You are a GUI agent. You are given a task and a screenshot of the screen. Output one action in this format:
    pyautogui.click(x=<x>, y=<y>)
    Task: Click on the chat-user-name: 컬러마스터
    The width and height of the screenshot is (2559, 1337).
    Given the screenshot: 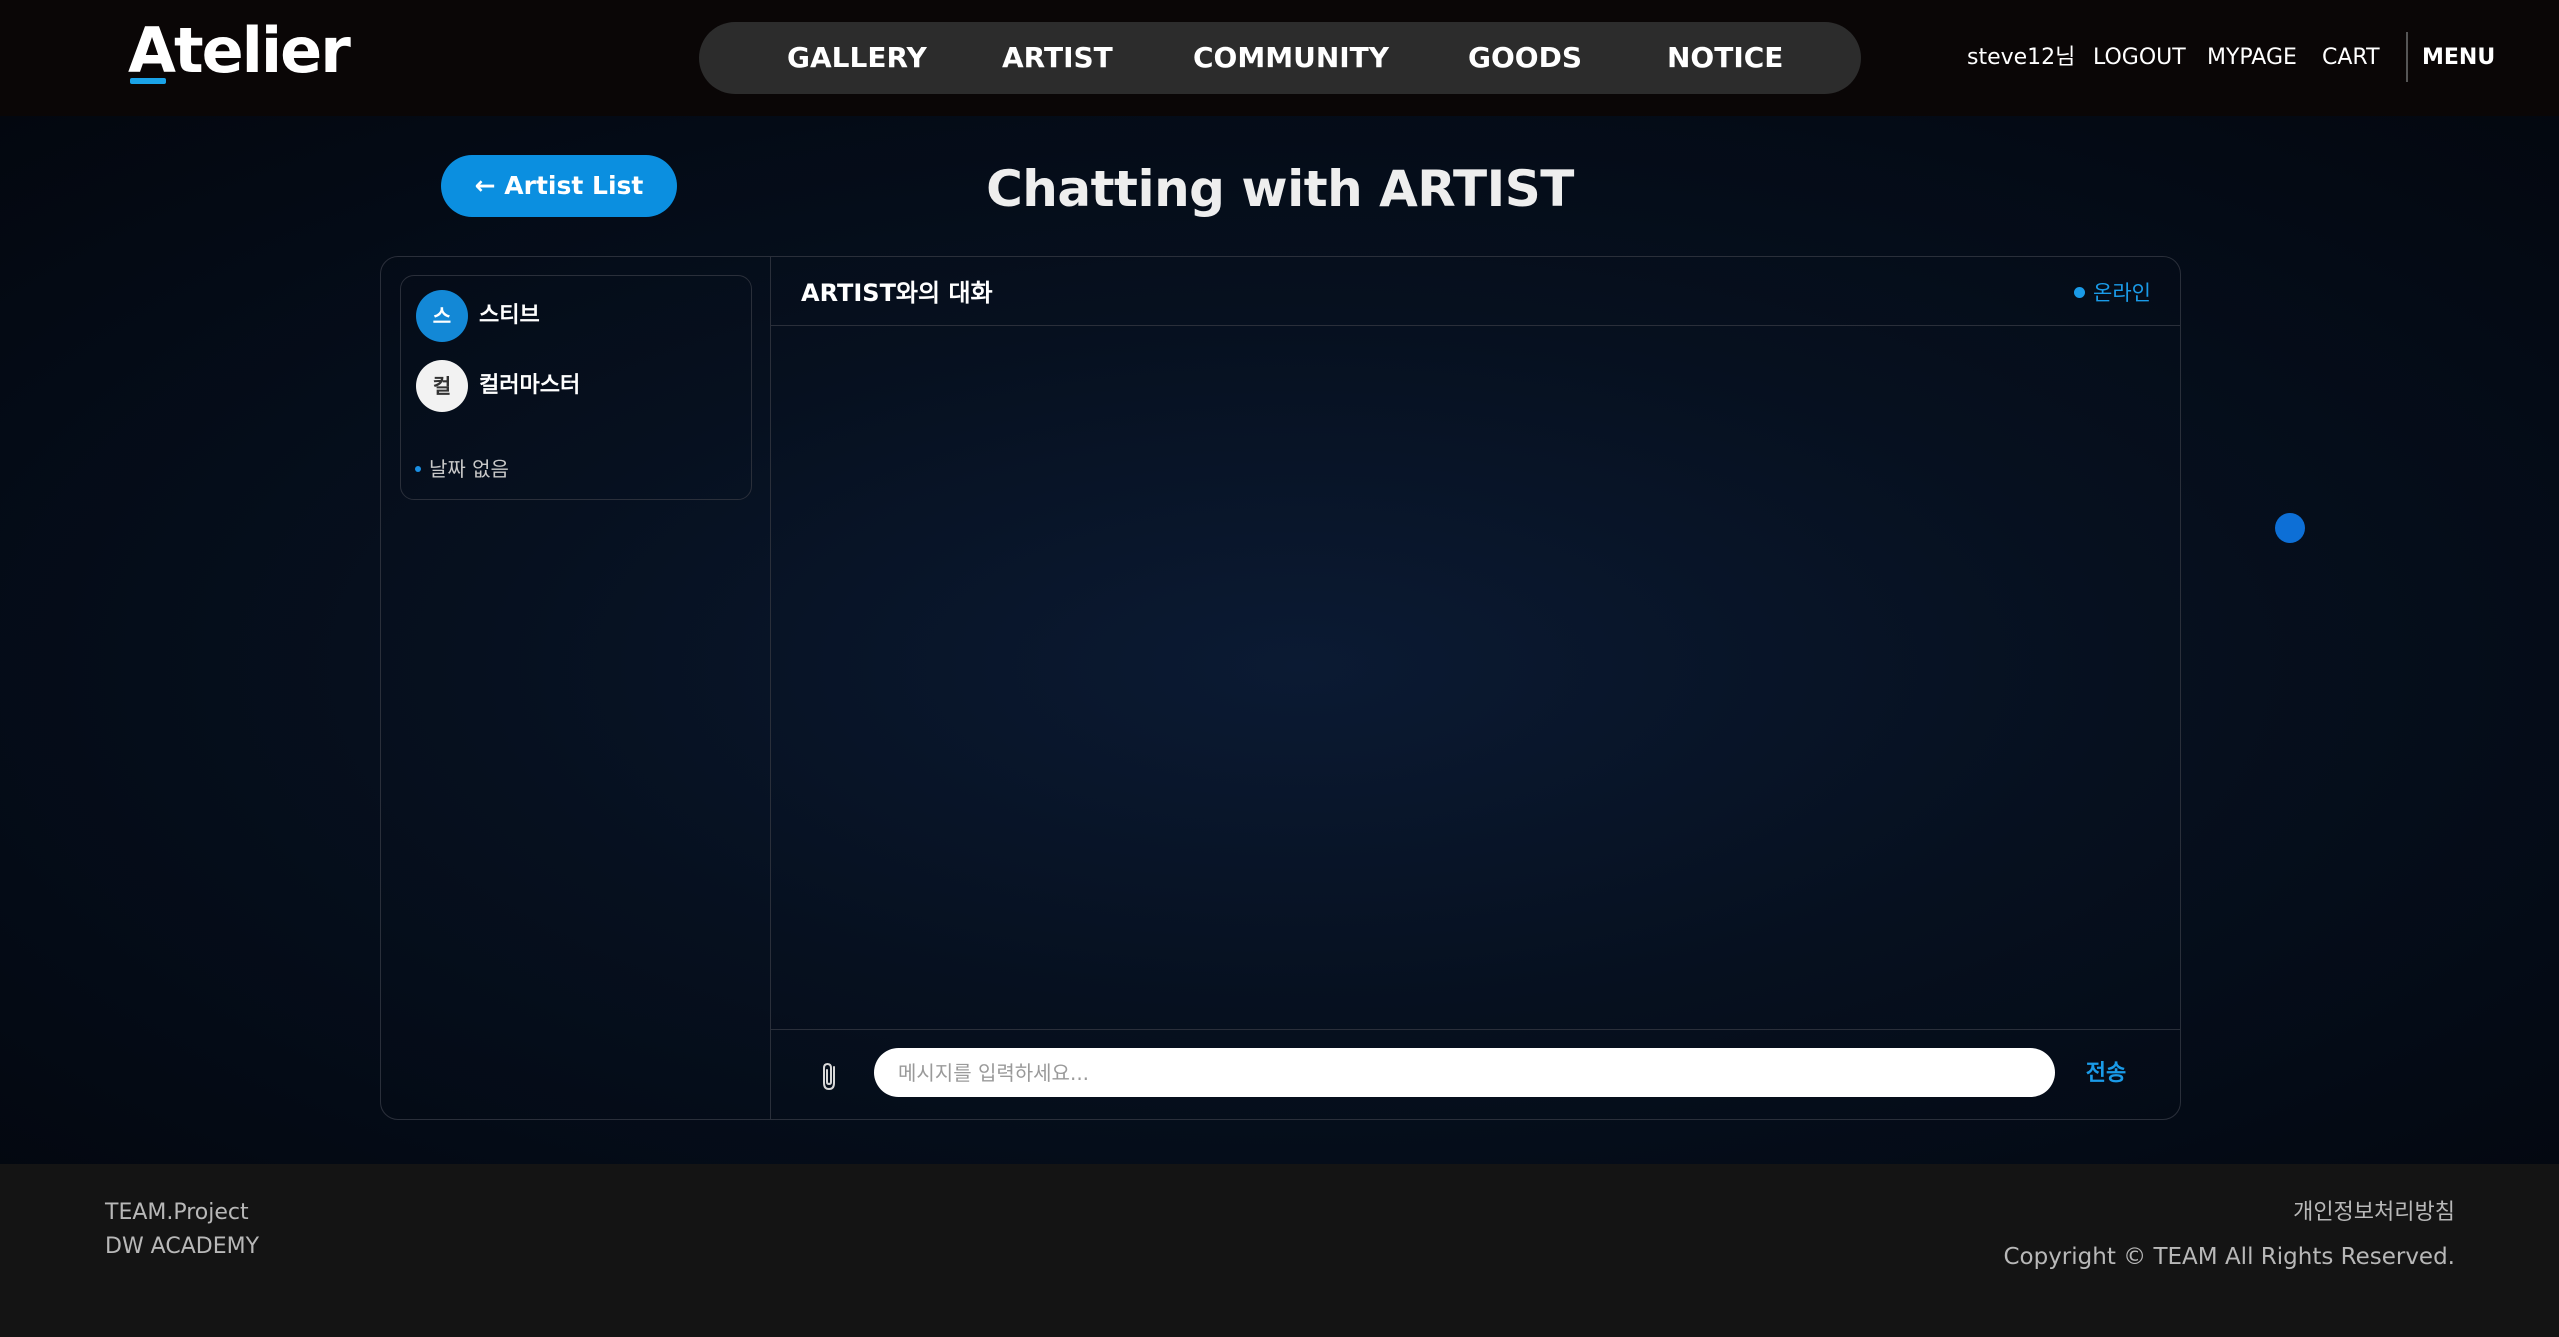 What is the action you would take?
    pyautogui.click(x=530, y=385)
    